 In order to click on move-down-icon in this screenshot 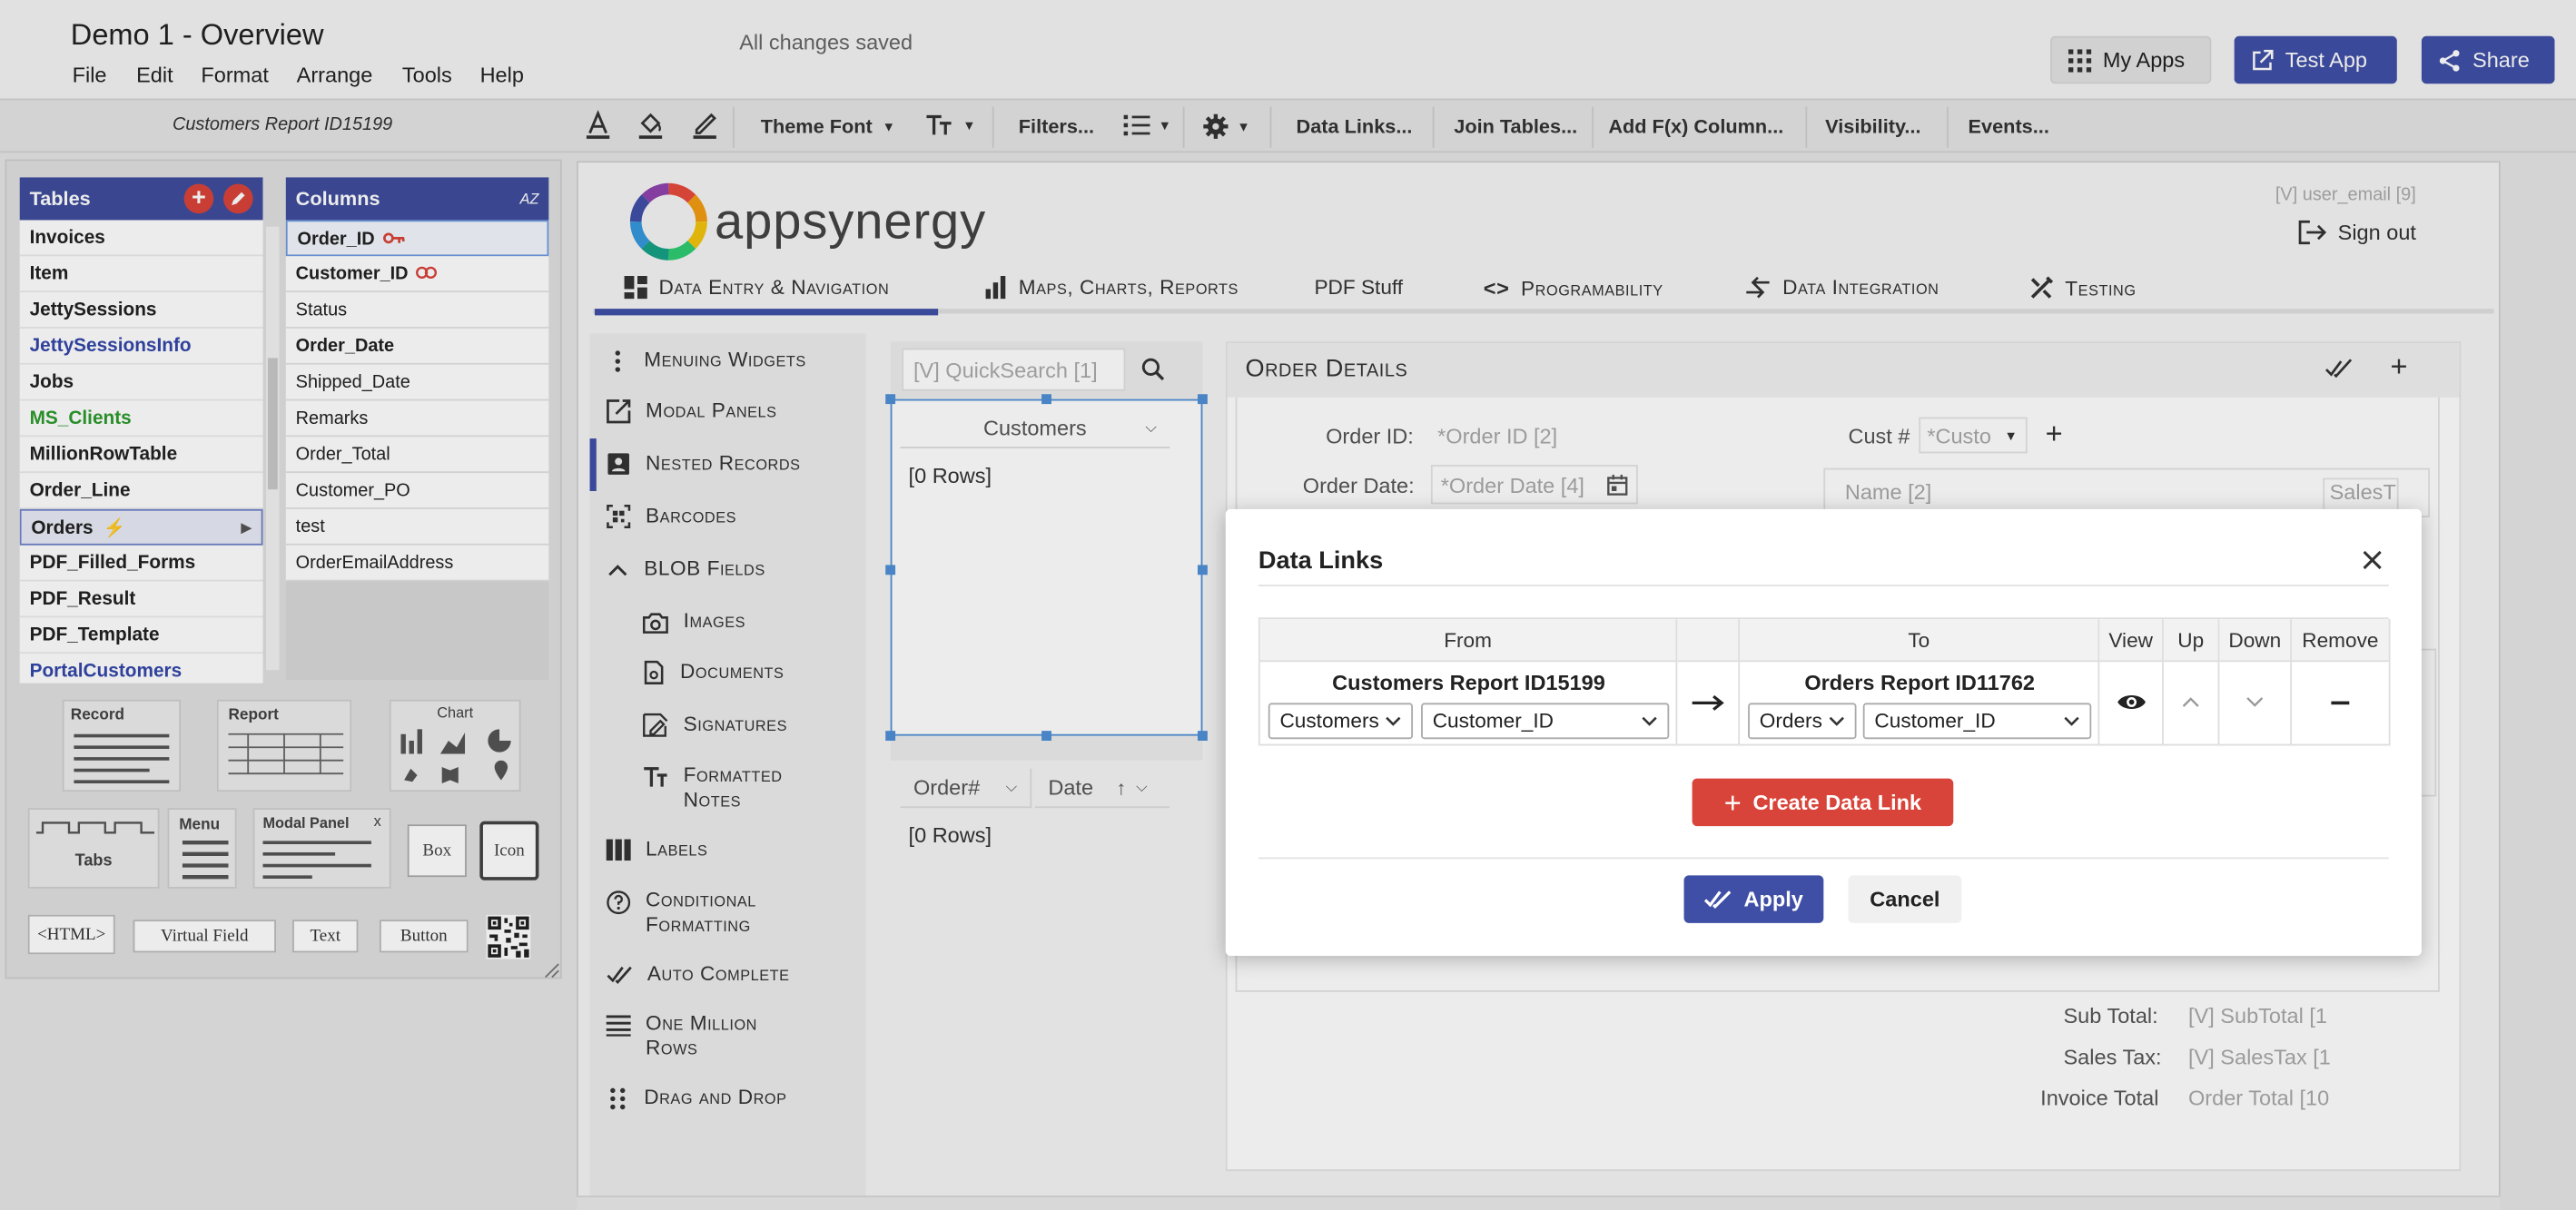, I will do `click(2254, 702)`.